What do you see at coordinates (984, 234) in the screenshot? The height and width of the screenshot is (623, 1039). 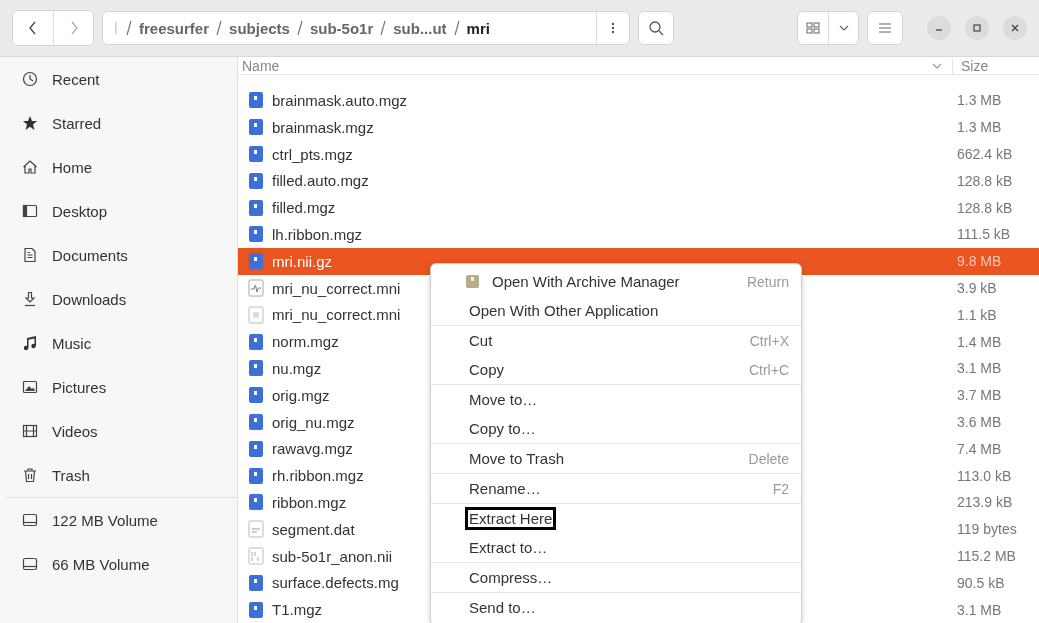 I see `file-size: 111.5 kB` at bounding box center [984, 234].